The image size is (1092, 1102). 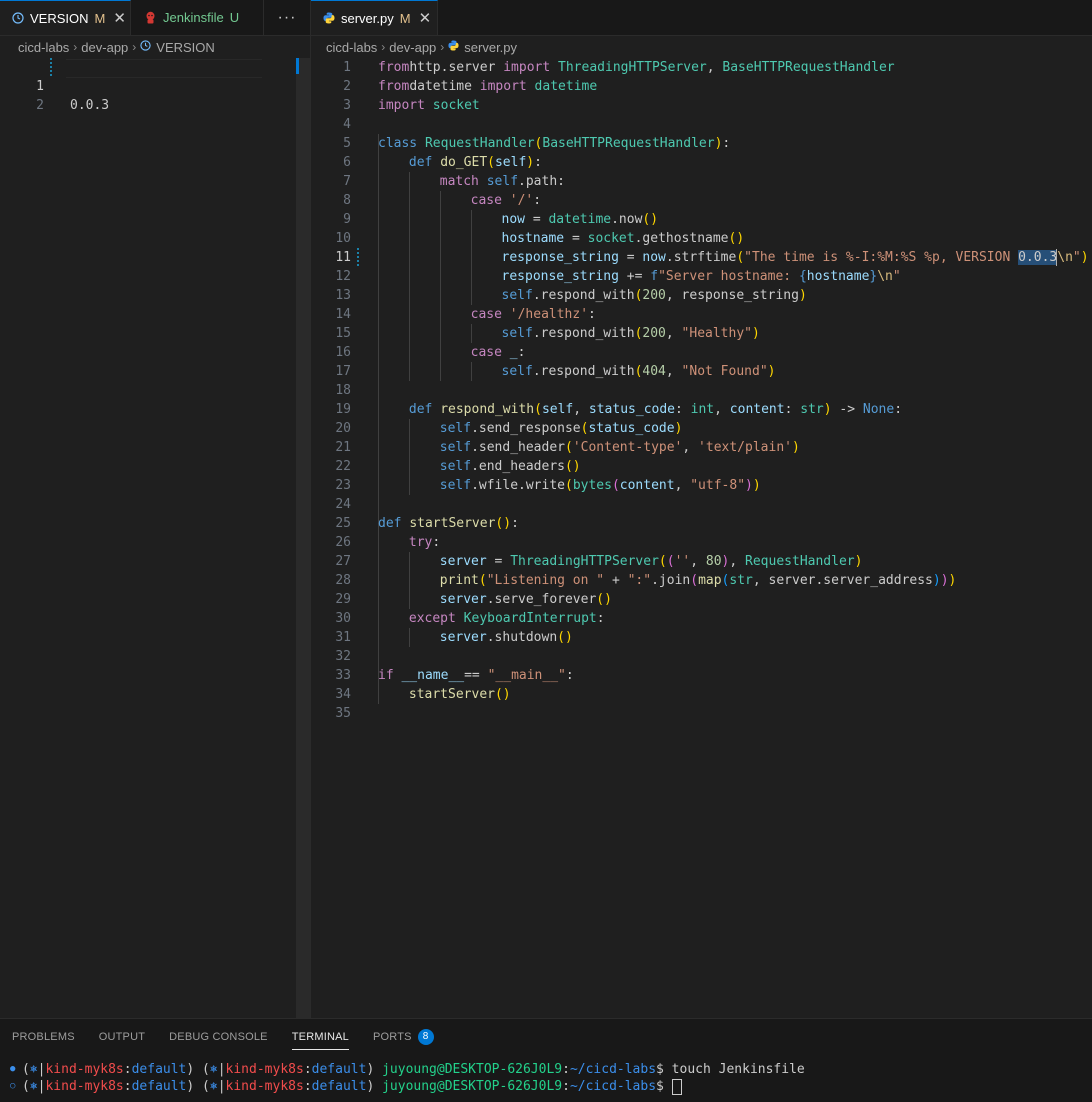 I want to click on code-text: server.serve_forever(), so click(x=526, y=599).